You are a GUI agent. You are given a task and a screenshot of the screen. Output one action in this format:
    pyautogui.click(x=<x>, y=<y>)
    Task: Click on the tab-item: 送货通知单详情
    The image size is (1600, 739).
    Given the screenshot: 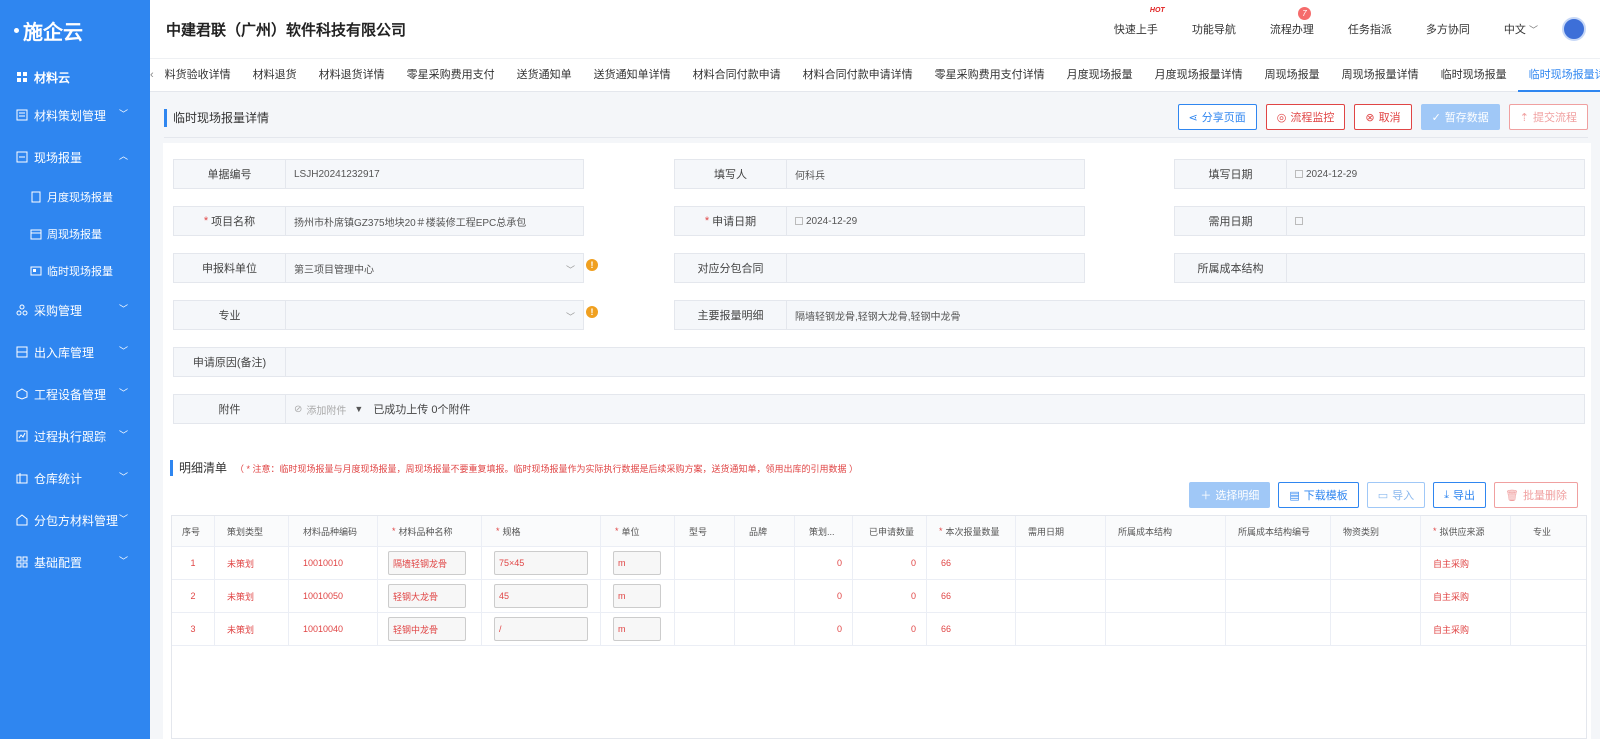 What is the action you would take?
    pyautogui.click(x=632, y=75)
    